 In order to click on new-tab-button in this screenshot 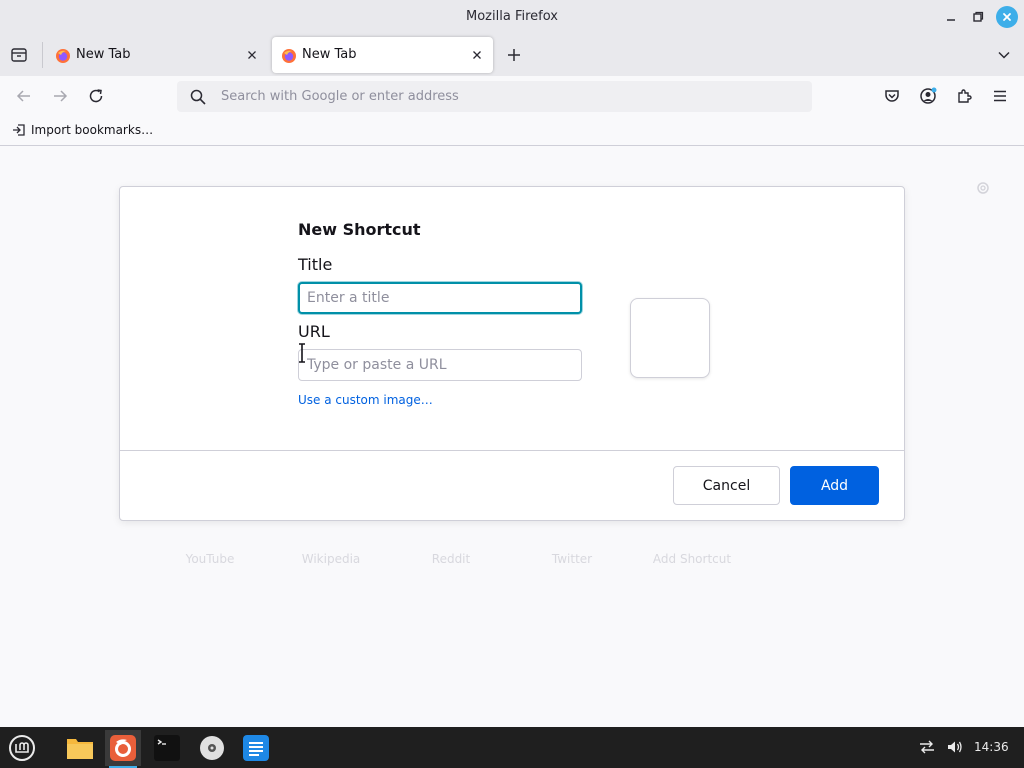, I will do `click(514, 55)`.